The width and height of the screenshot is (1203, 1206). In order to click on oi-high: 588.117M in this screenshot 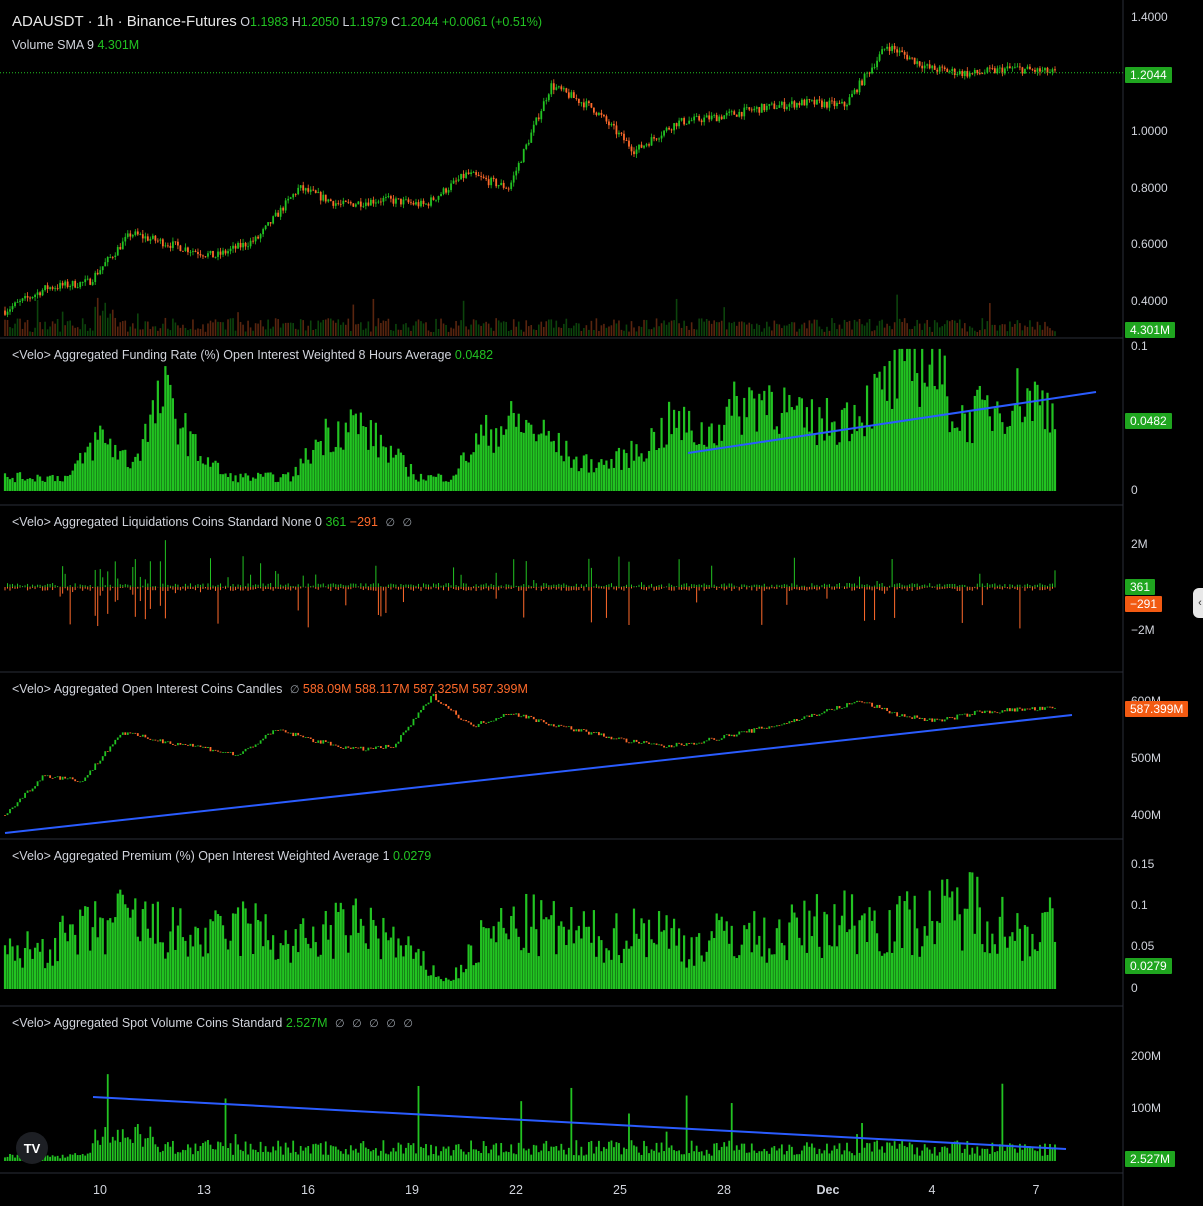, I will do `click(382, 689)`.